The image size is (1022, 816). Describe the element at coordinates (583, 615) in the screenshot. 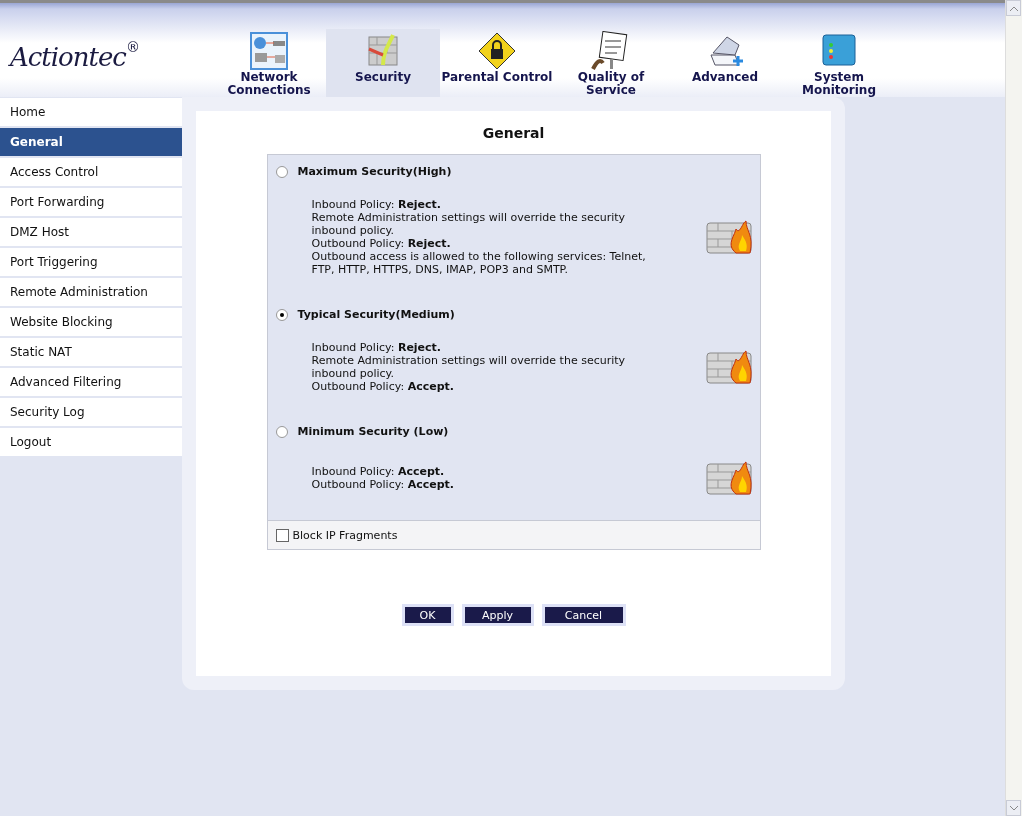

I see `action-button: Cancel` at that location.